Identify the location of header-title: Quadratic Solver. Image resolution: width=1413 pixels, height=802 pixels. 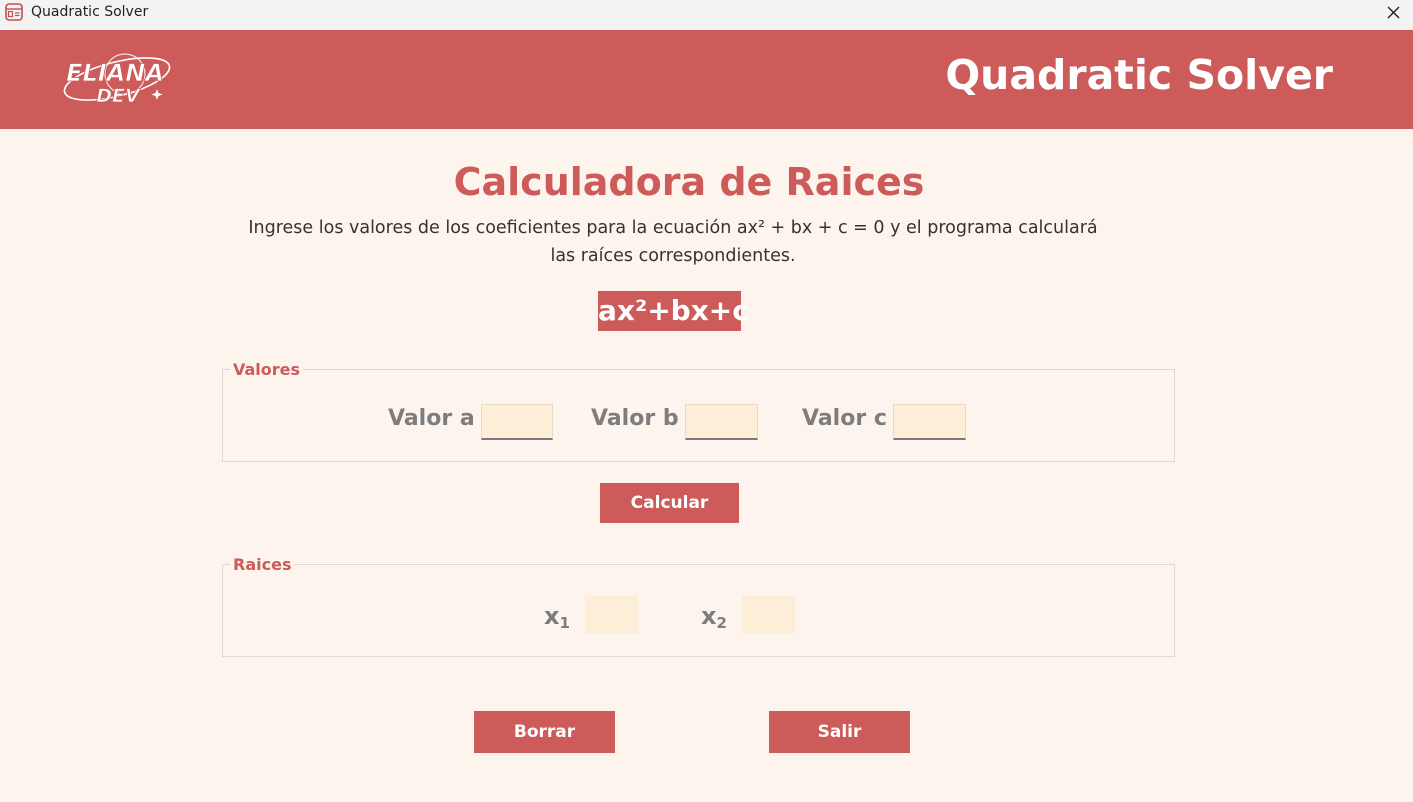
(1139, 75).